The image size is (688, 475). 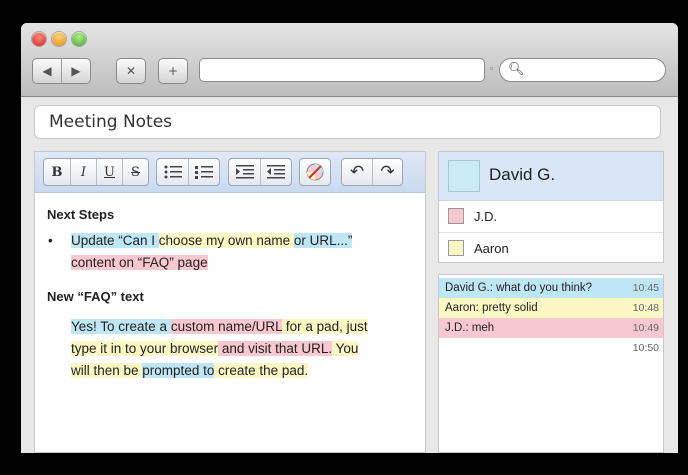 What do you see at coordinates (39, 39) in the screenshot?
I see `close-window-button` at bounding box center [39, 39].